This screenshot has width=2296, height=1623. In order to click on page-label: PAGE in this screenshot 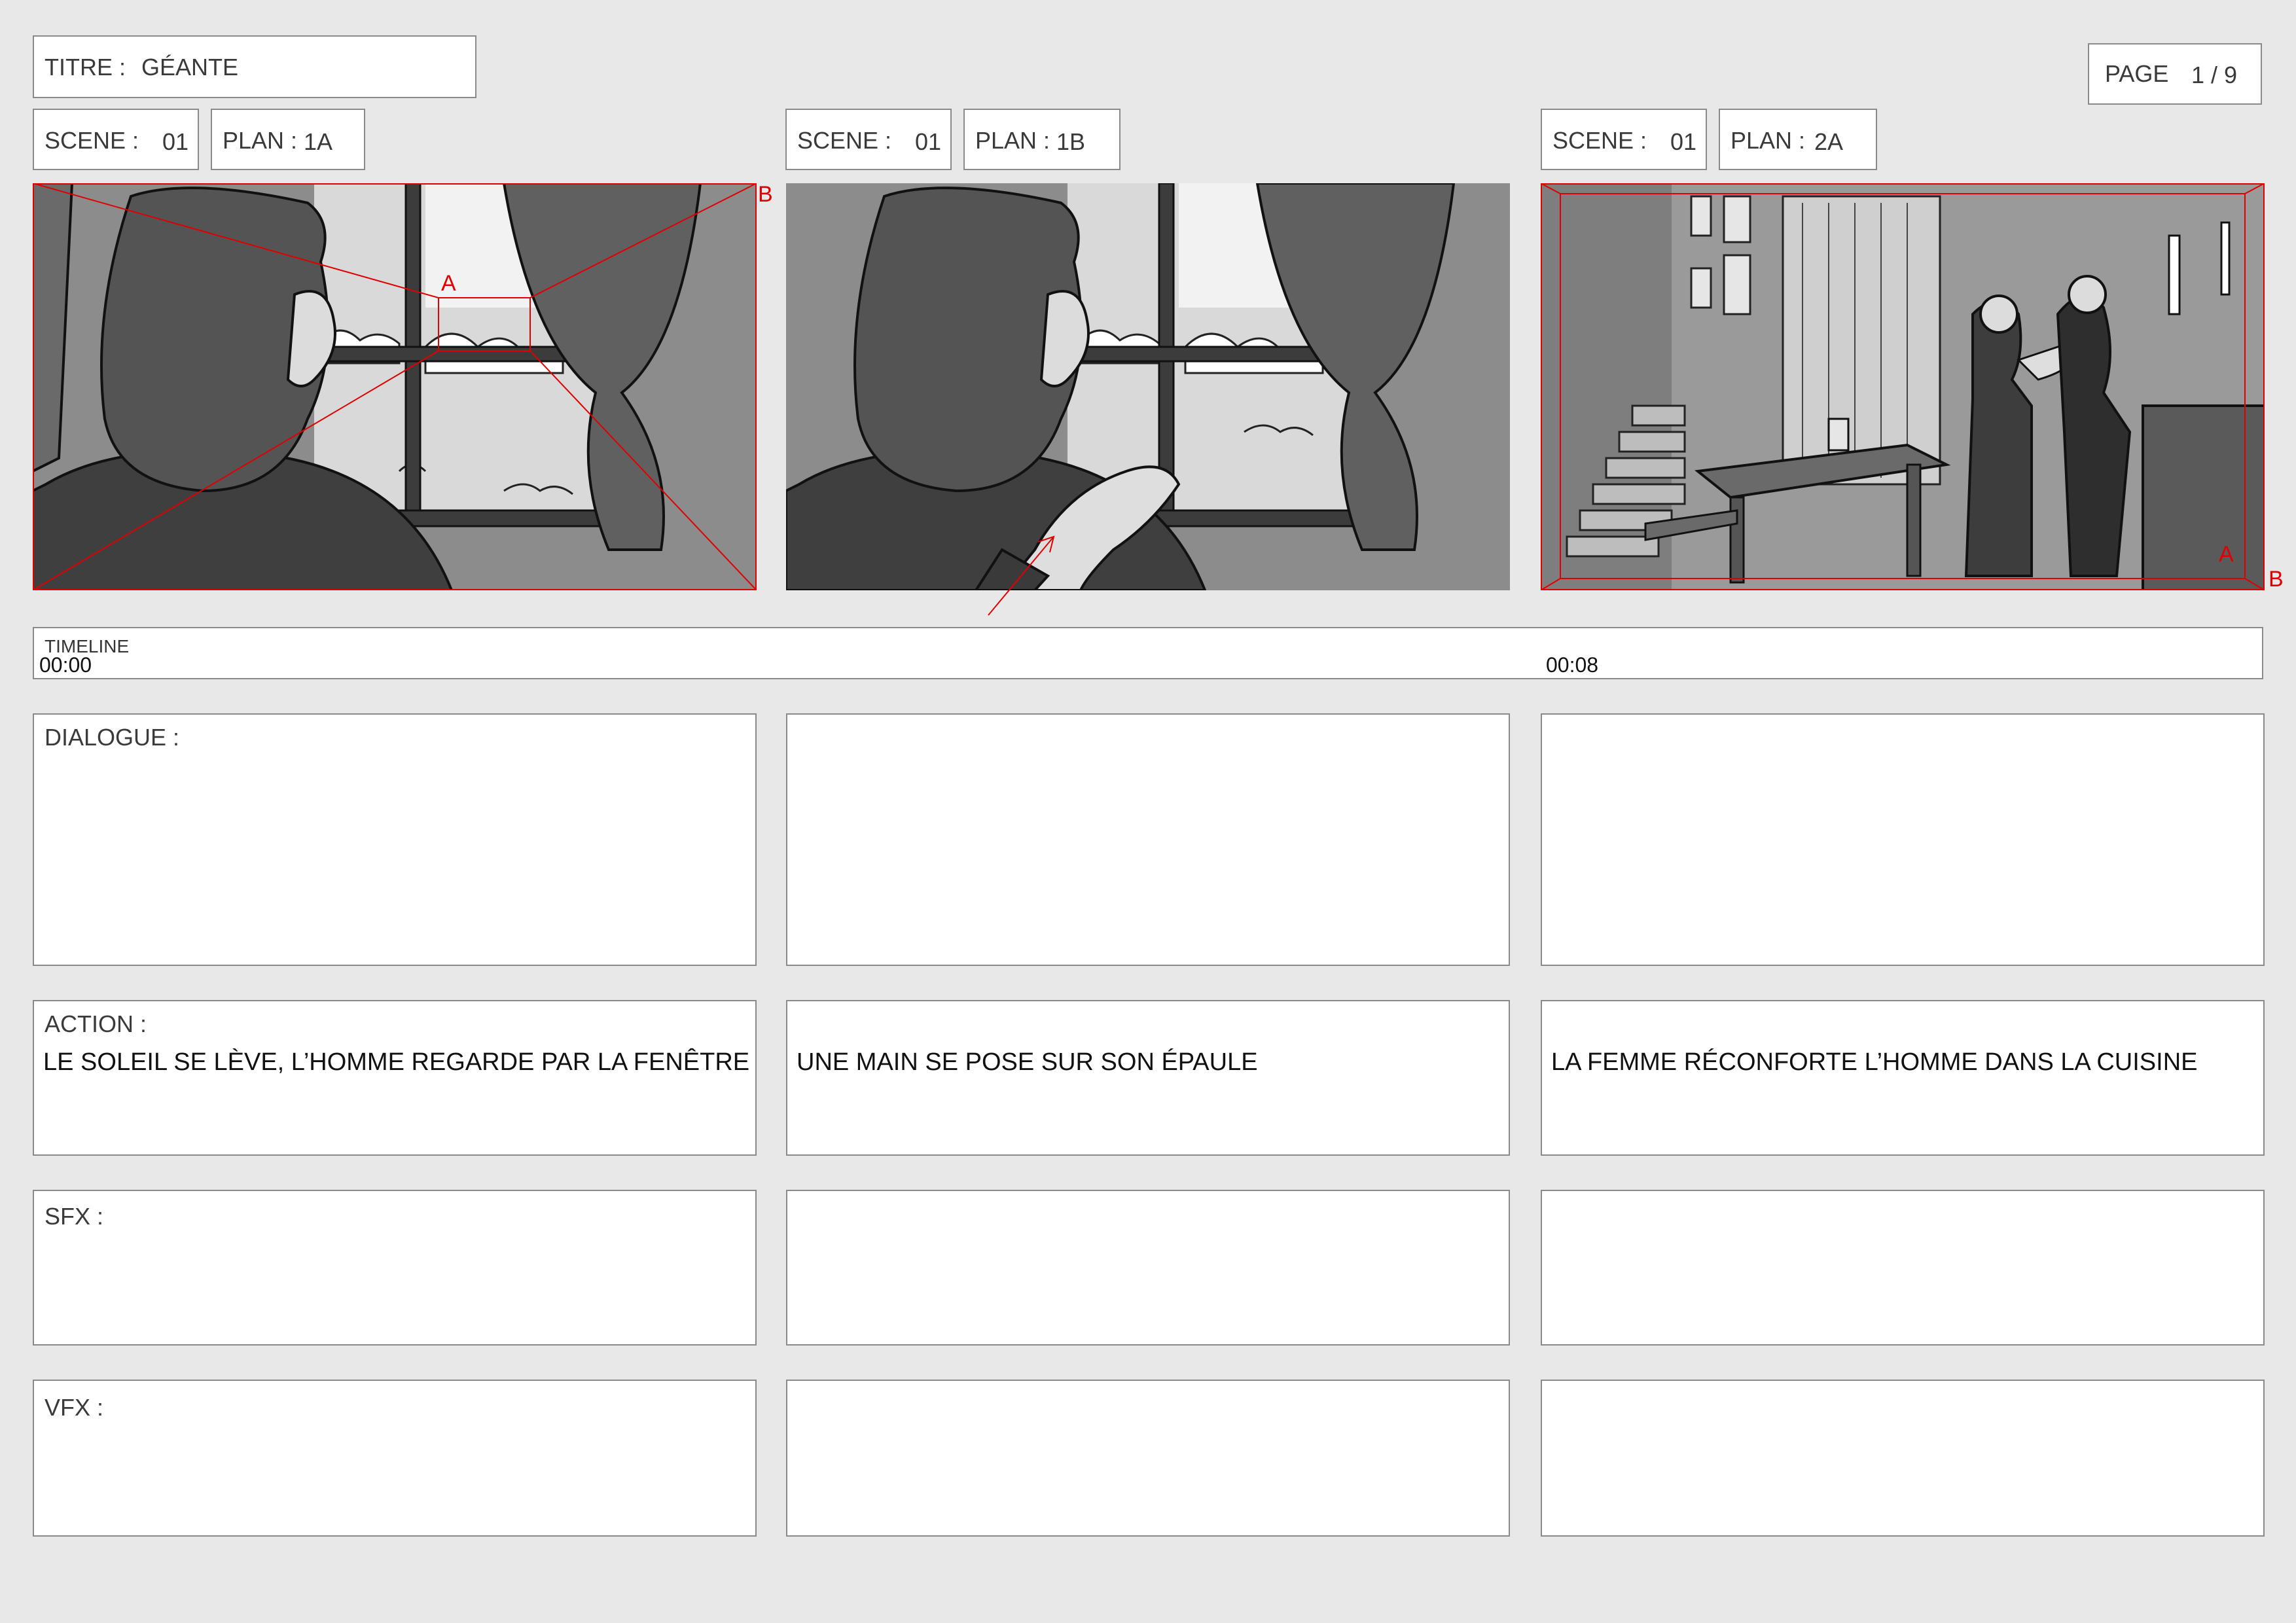, I will do `click(2137, 73)`.